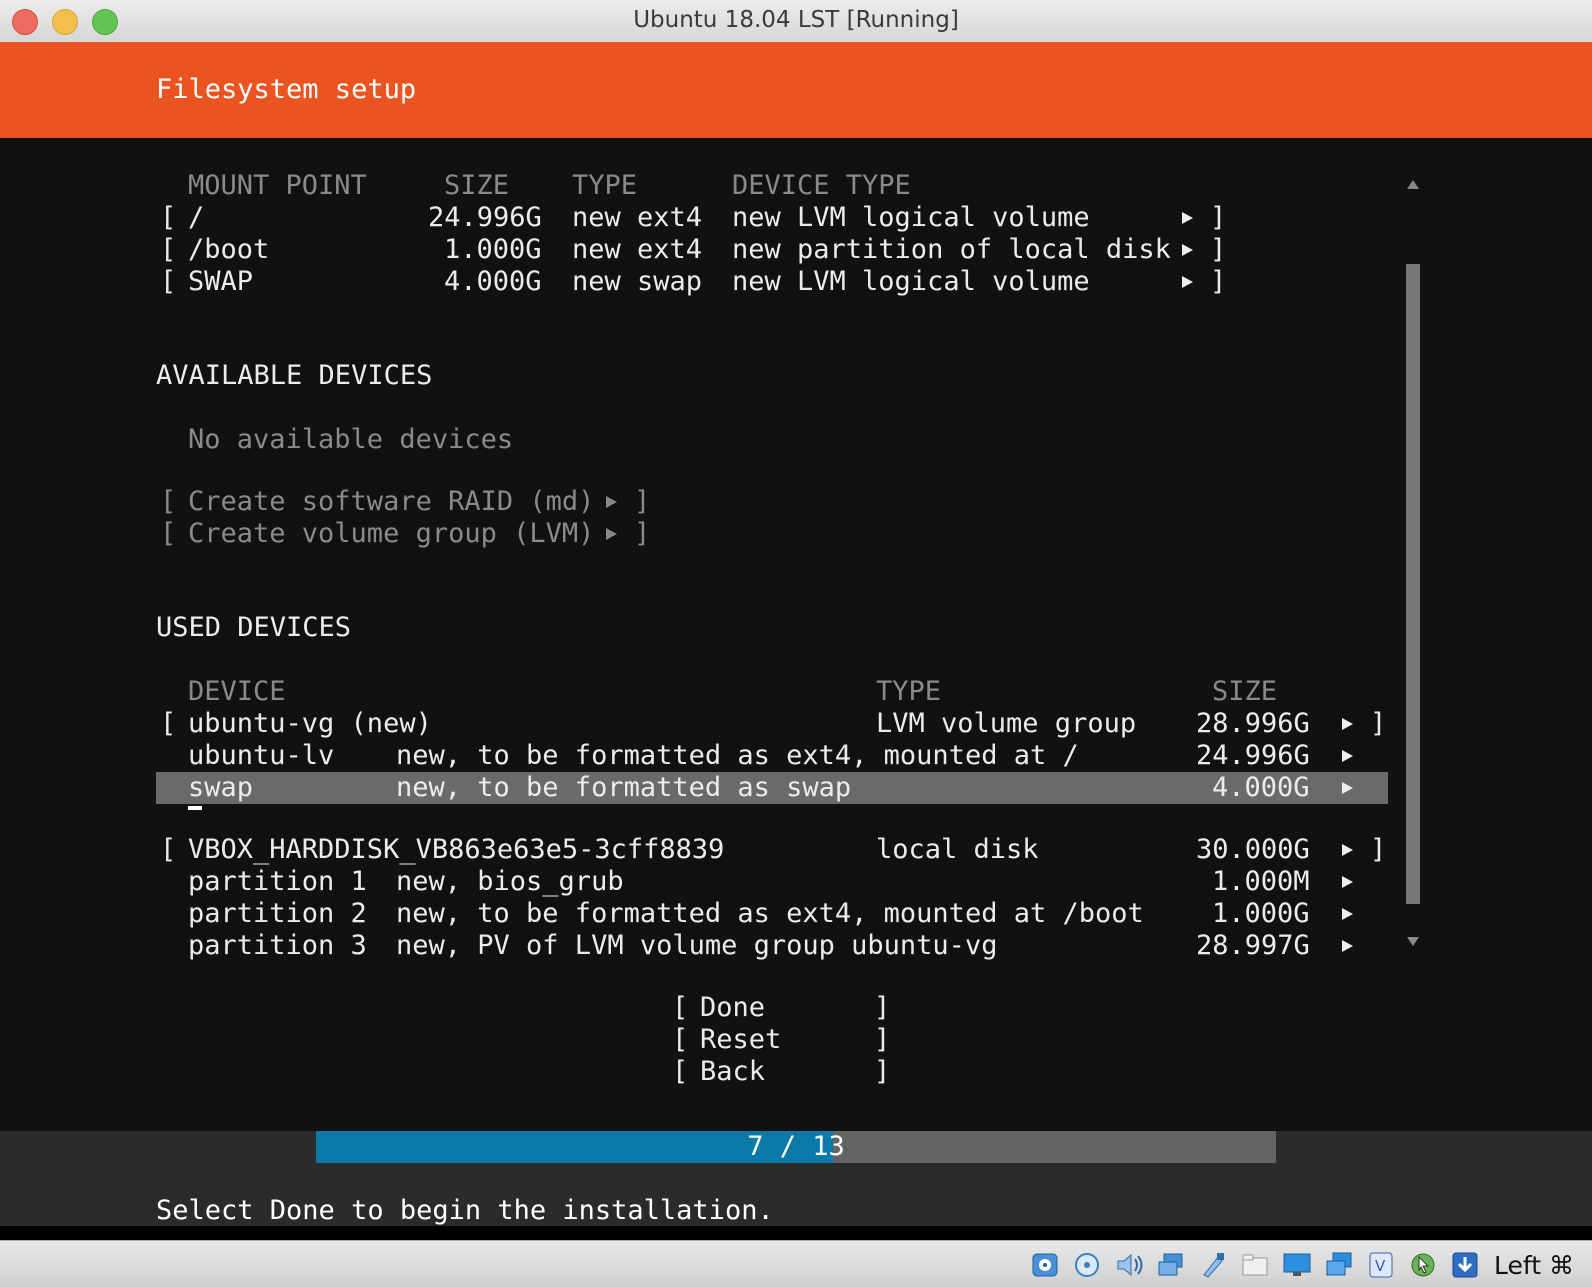 This screenshot has height=1287, width=1592. What do you see at coordinates (624, 787) in the screenshot?
I see `device-description: new, to be formatted as swap` at bounding box center [624, 787].